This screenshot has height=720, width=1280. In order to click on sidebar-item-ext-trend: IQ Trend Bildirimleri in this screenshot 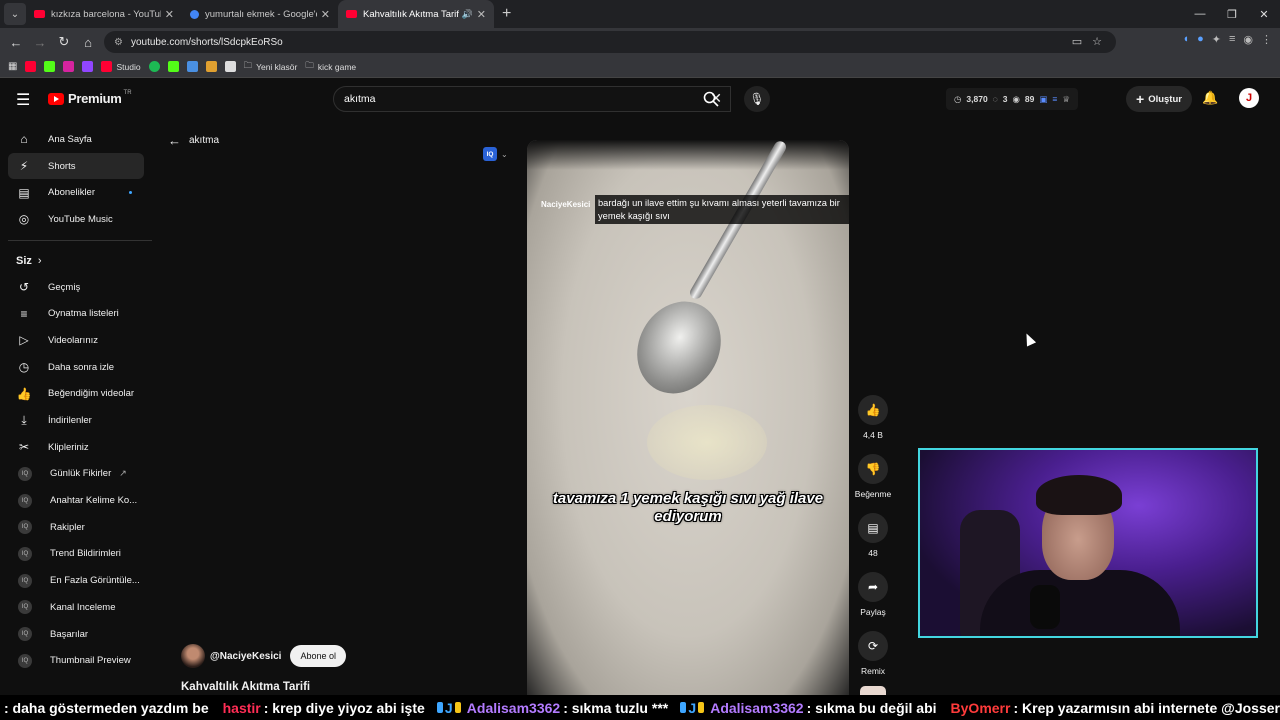, I will do `click(76, 554)`.